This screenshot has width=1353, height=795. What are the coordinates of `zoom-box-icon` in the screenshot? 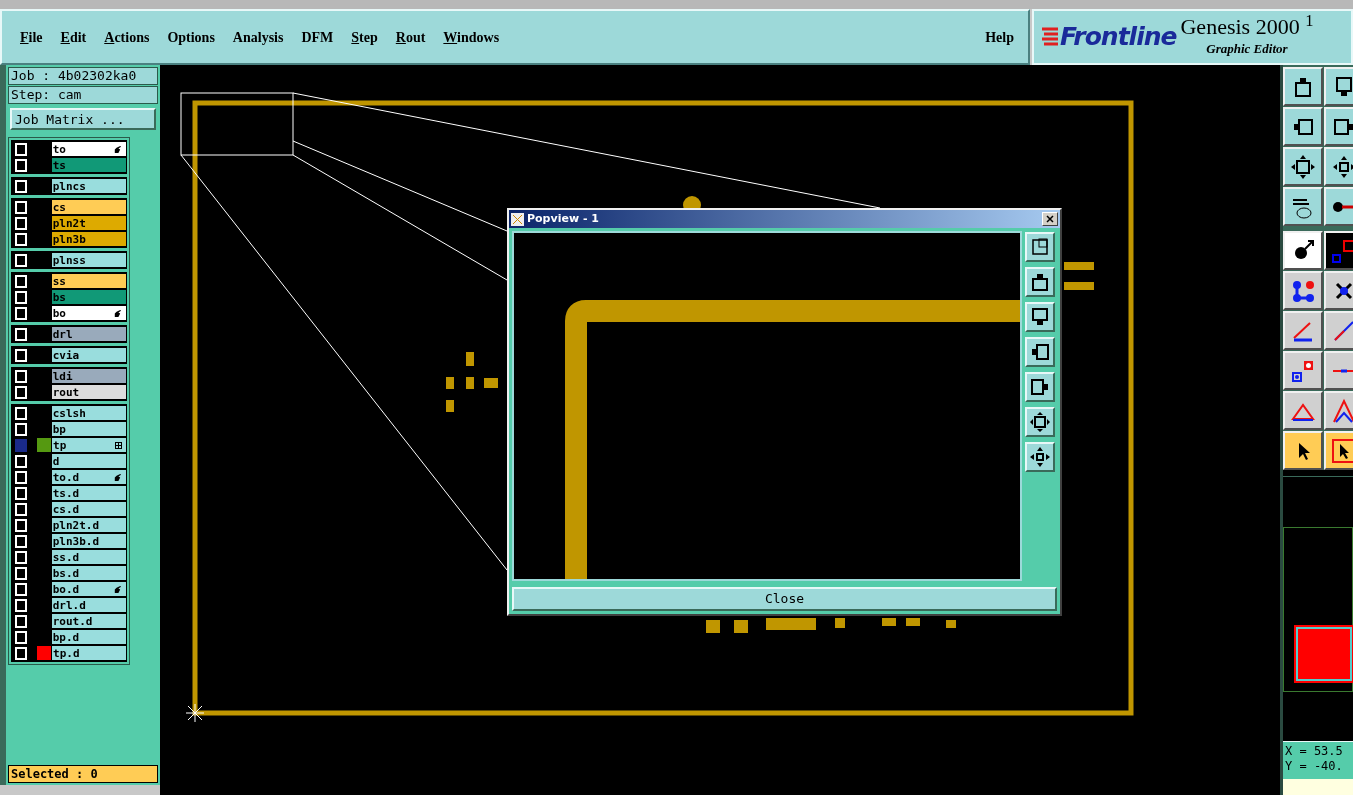 It's located at (1040, 247).